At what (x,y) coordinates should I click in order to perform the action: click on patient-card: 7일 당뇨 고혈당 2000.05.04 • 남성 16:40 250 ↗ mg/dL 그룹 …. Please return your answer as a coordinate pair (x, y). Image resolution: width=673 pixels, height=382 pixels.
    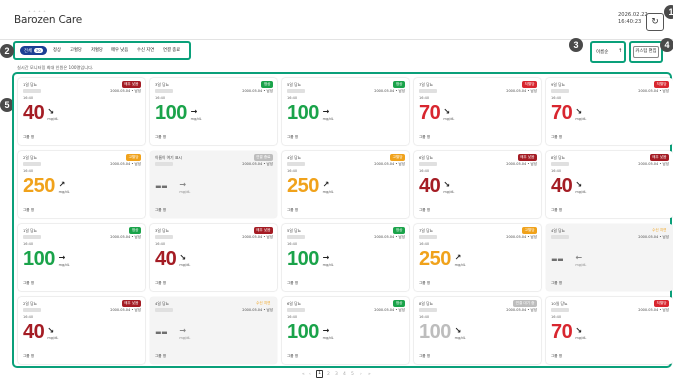
    Looking at the image, I should click on (477, 257).